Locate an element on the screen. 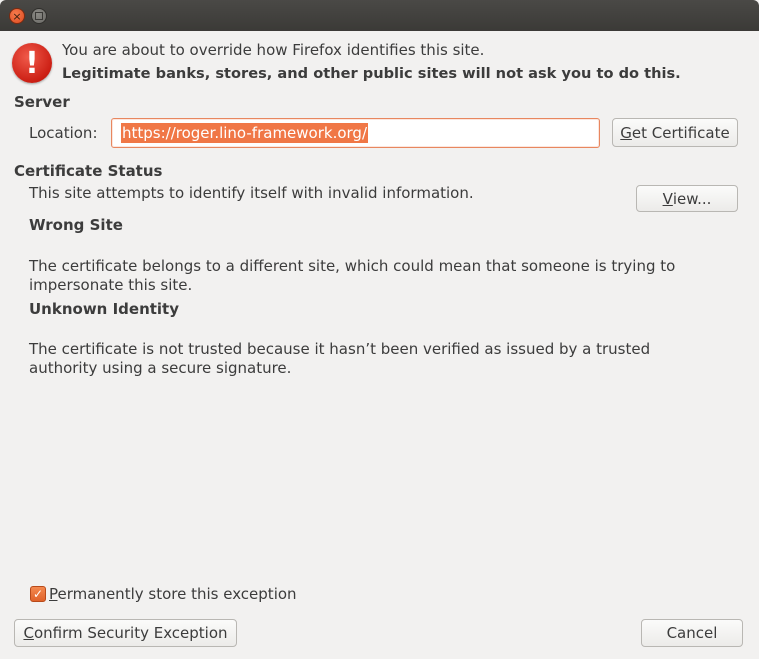 This screenshot has width=759, height=659. location-value: https://roger.lino-framework.org/ is located at coordinates (245, 133).